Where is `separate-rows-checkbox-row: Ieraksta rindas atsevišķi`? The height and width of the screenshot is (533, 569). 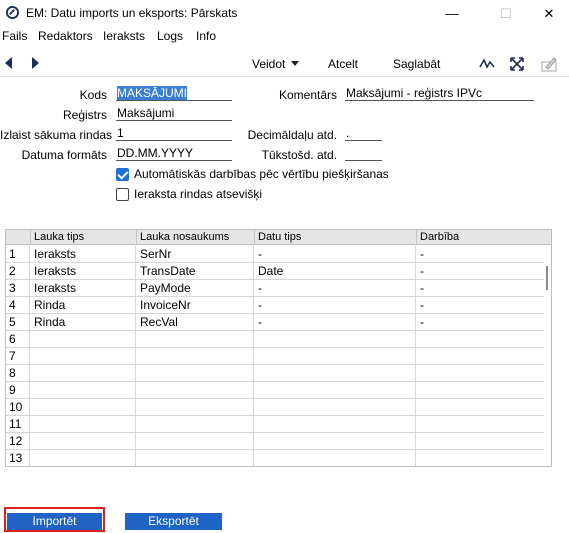
separate-rows-checkbox-row: Ieraksta rindas atsevišķi is located at coordinates (189, 194).